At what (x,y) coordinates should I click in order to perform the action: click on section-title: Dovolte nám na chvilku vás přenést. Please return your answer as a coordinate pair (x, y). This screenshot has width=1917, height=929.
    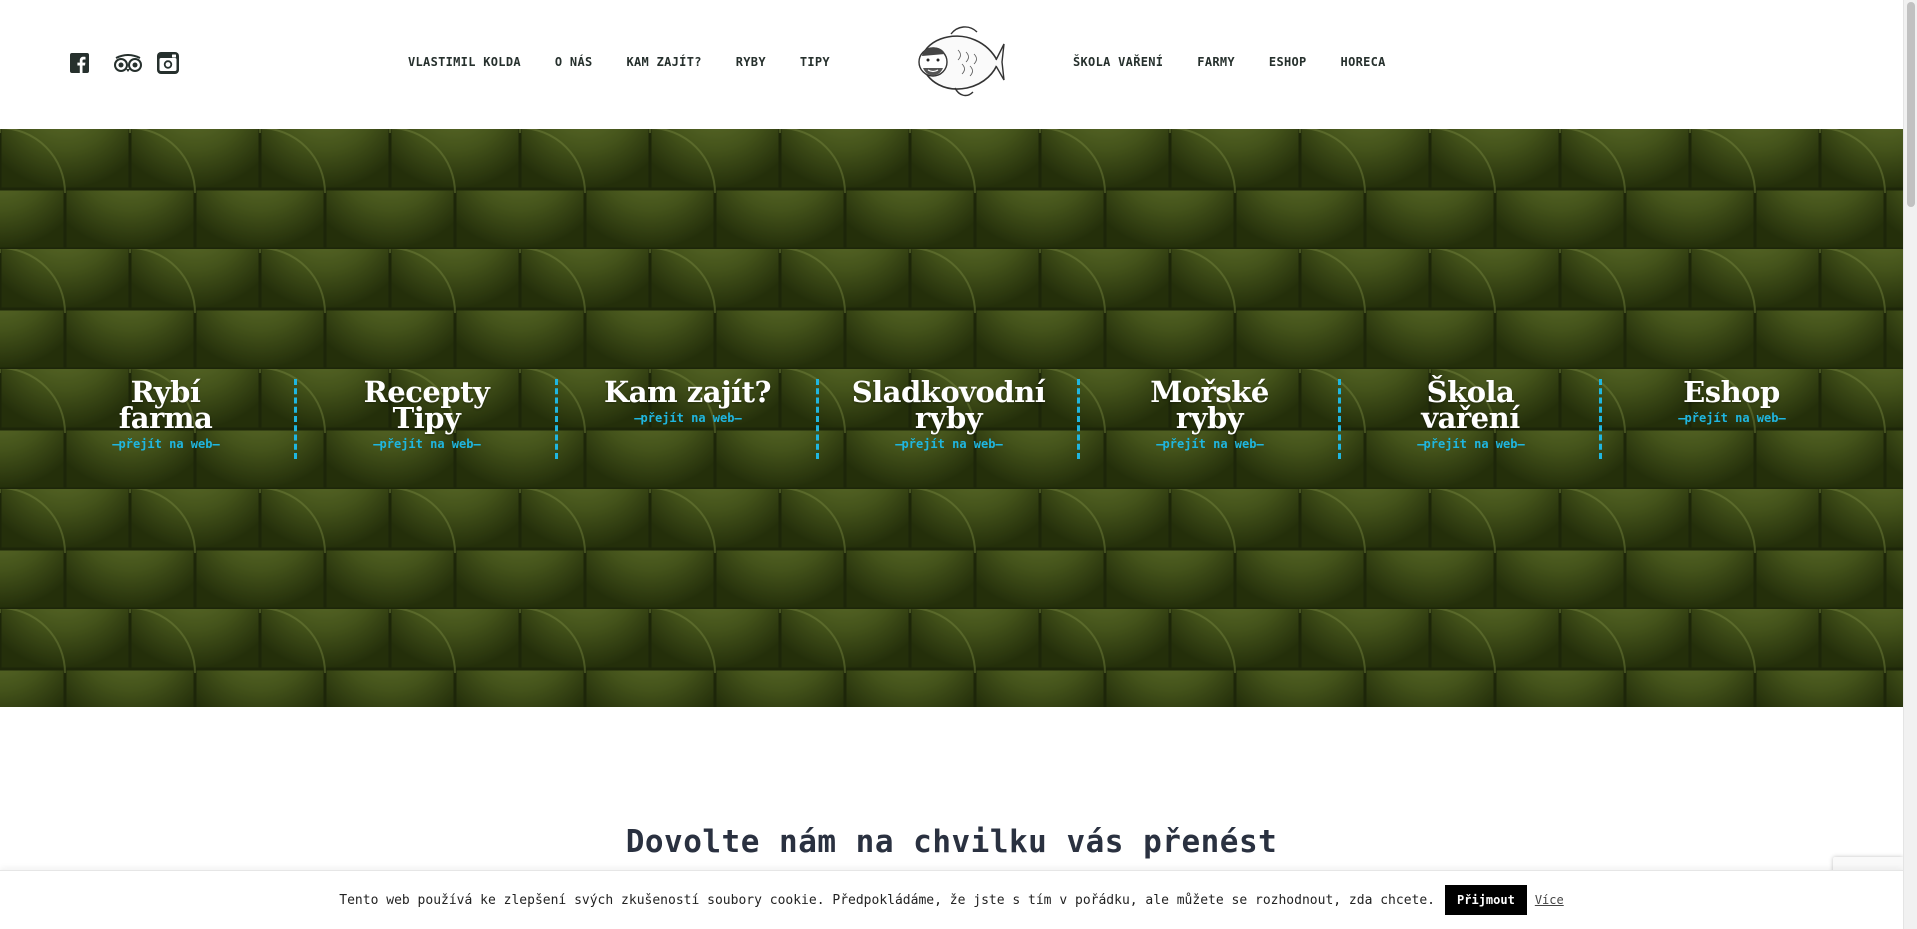
    Looking at the image, I should click on (951, 842).